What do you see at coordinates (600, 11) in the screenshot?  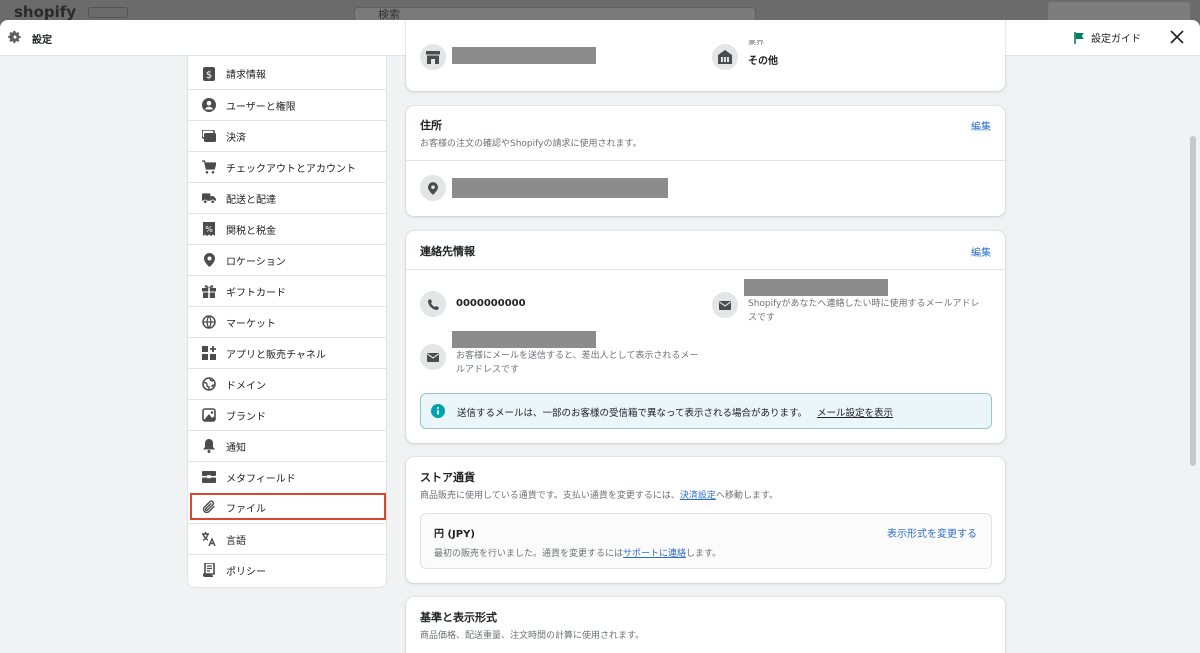 I see `background-app-bar: shopify 検索` at bounding box center [600, 11].